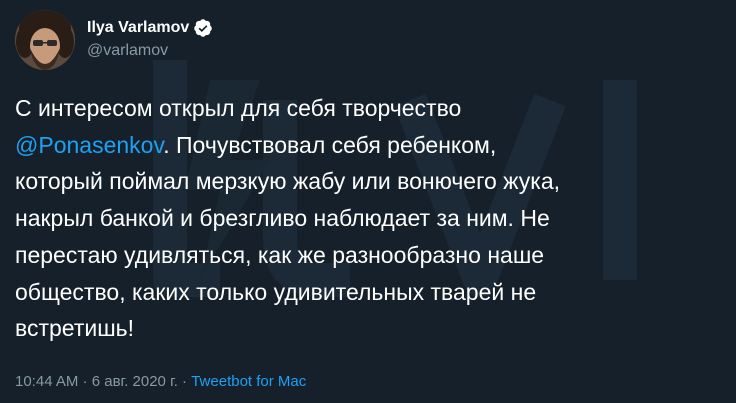 This screenshot has height=403, width=736. I want to click on tweet-line-text: . Почувствовал себя ребенком,, so click(330, 144).